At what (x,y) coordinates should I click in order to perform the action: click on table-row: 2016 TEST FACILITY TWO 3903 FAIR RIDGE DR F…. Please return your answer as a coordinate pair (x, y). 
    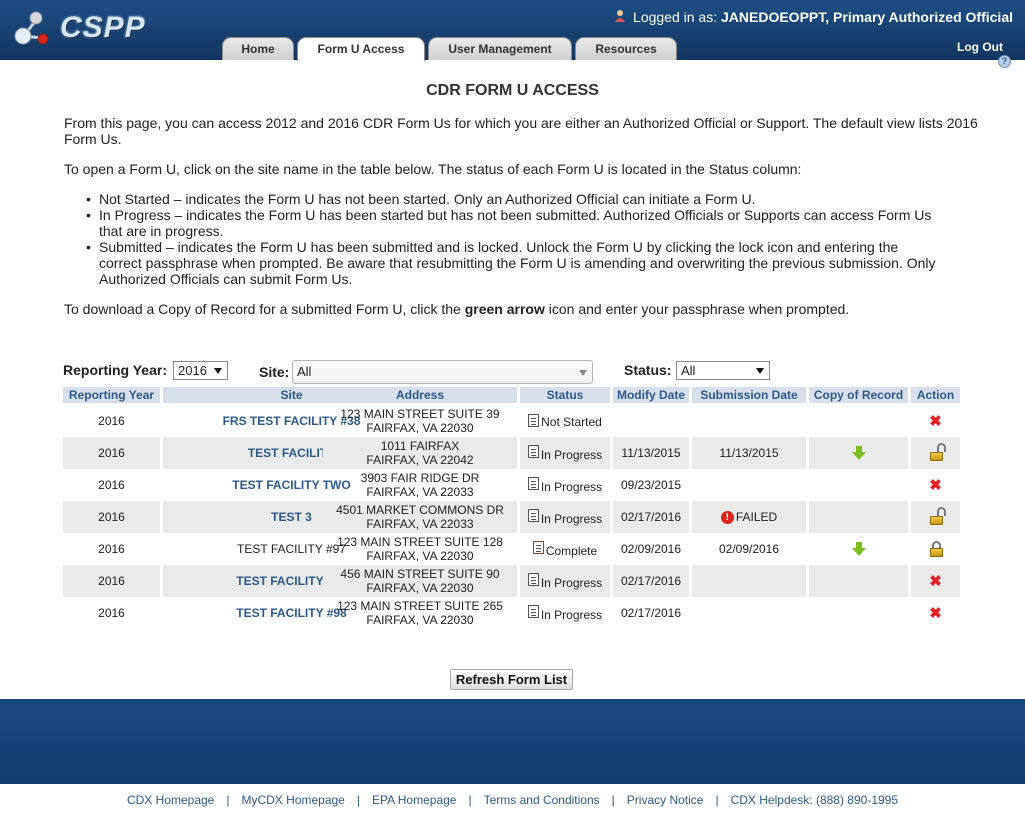
    Looking at the image, I should click on (511, 485).